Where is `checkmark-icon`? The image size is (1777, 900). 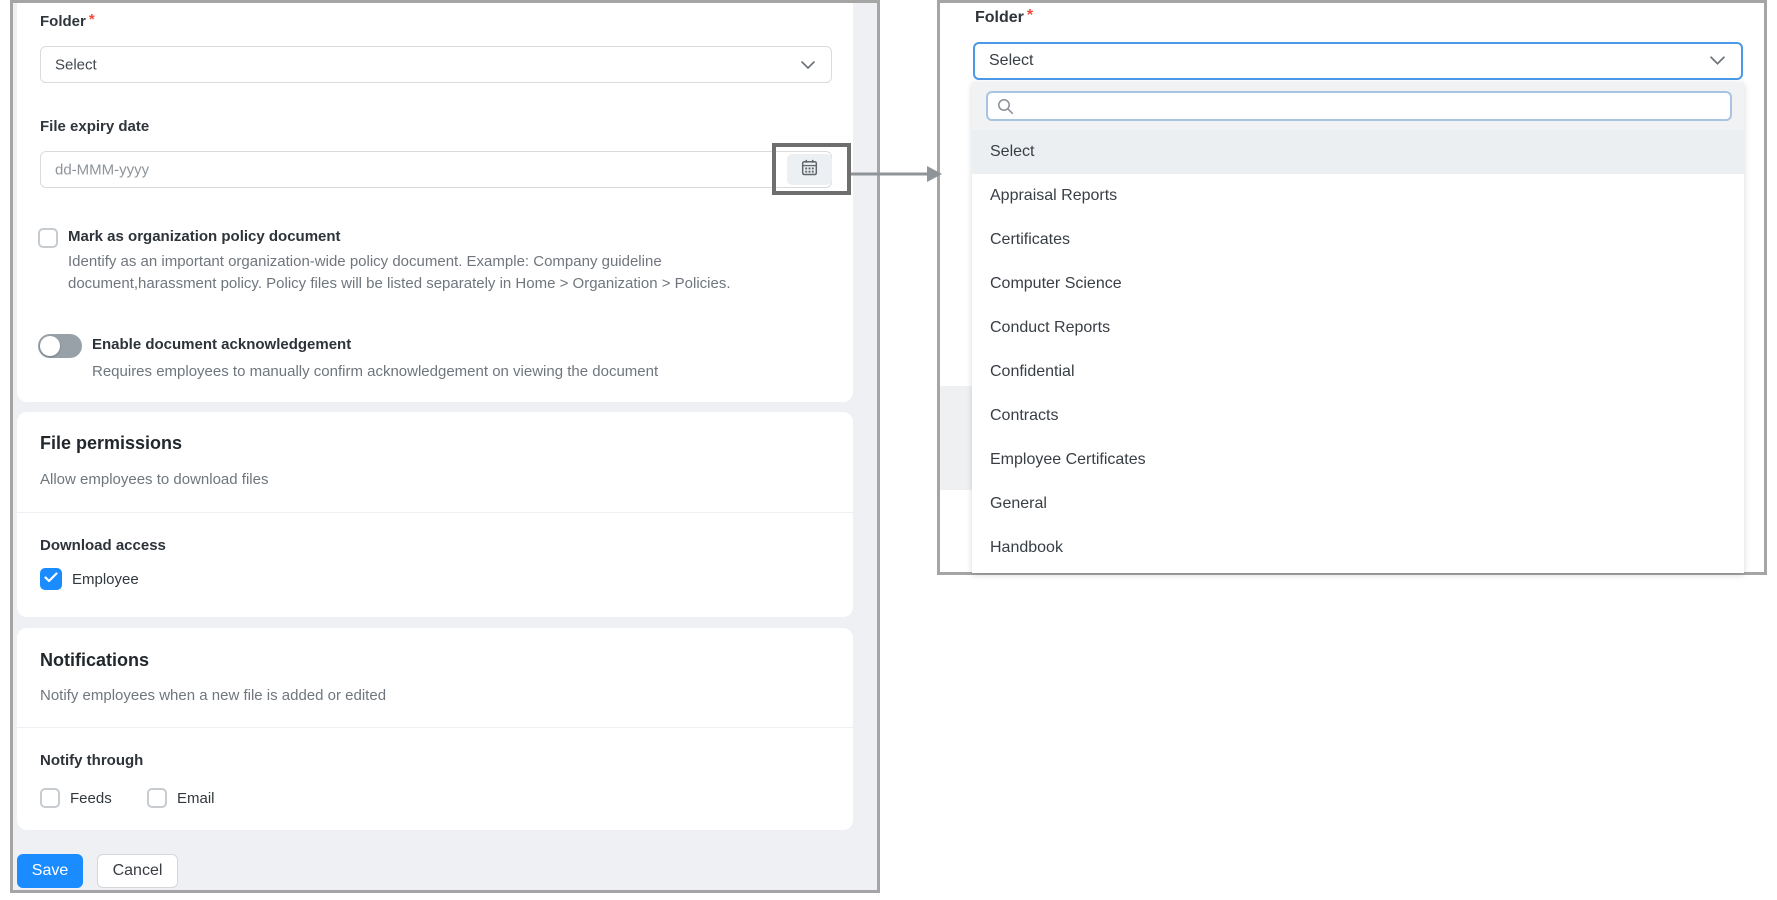 checkmark-icon is located at coordinates (51, 579).